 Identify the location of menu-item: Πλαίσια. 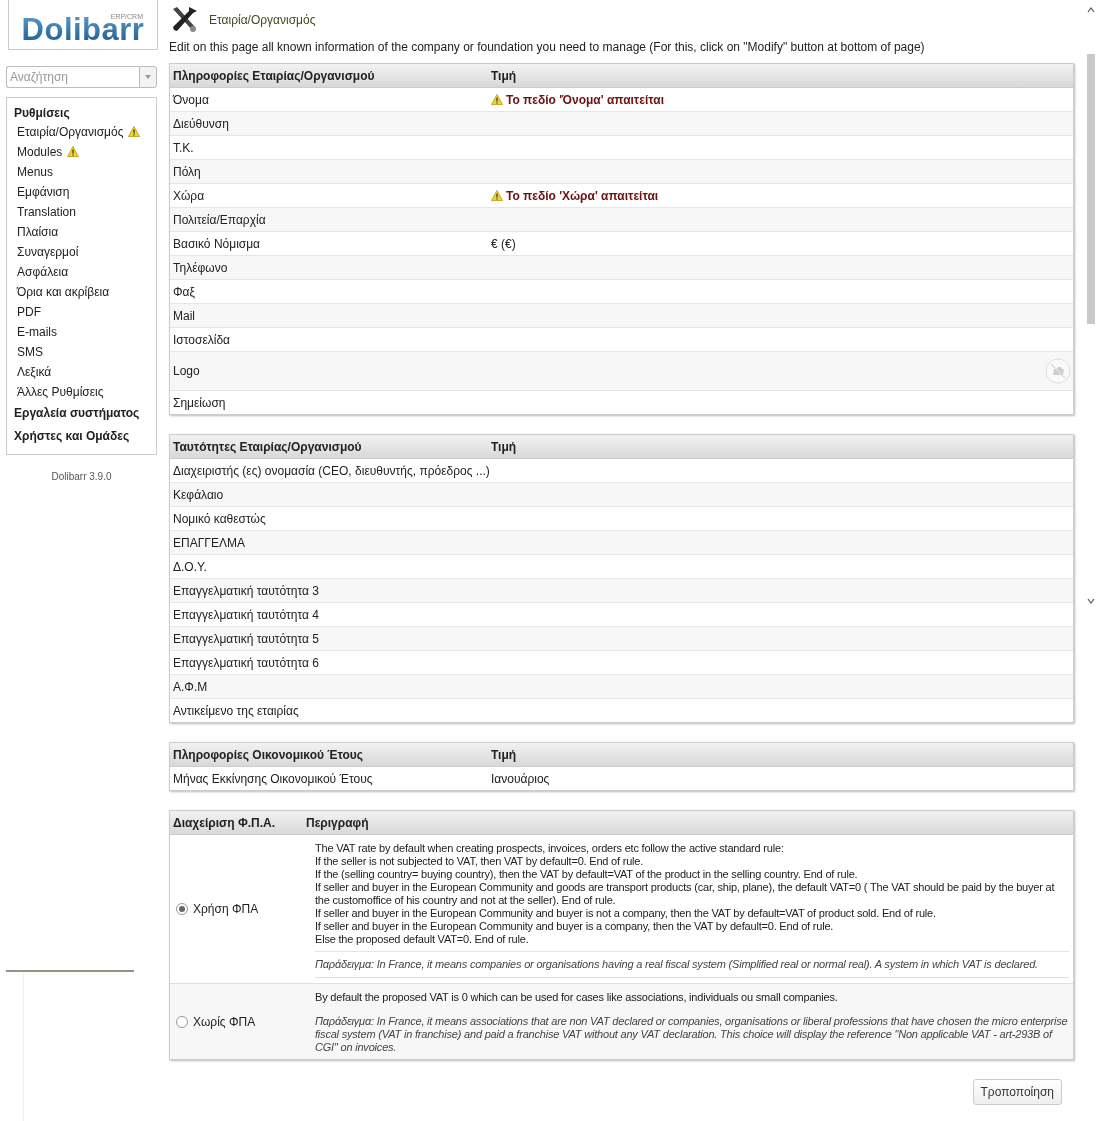
(38, 231).